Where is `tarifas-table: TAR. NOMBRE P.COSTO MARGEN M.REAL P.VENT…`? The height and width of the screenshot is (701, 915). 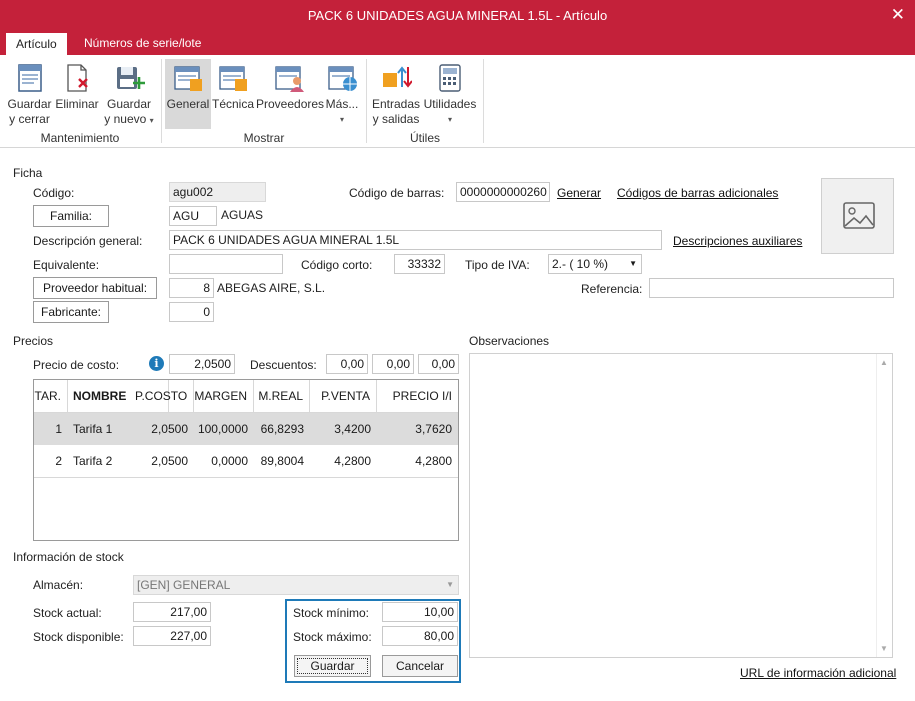
tarifas-table: TAR. NOMBRE P.COSTO MARGEN M.REAL P.VENT… is located at coordinates (246, 460).